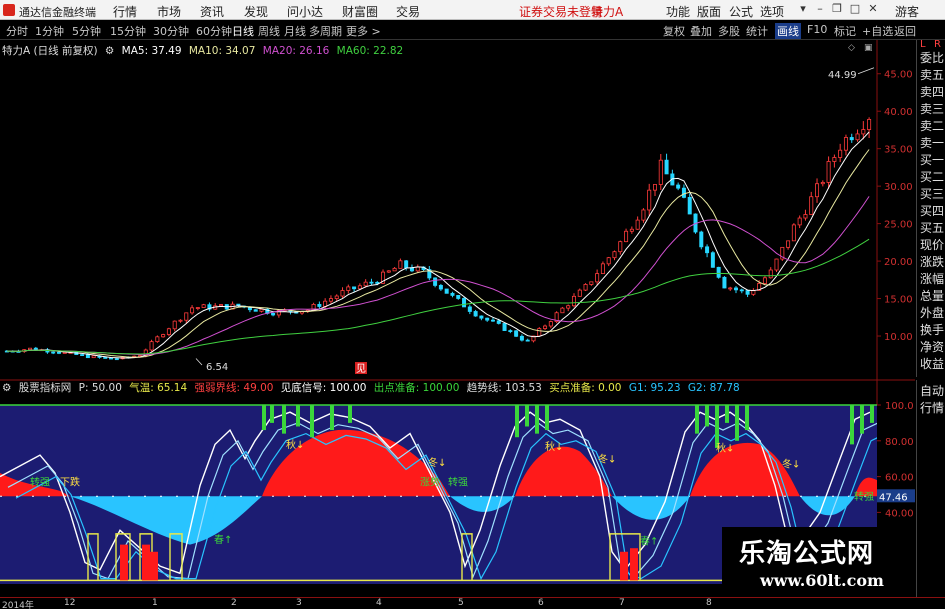 The image size is (945, 609). What do you see at coordinates (109, 51) in the screenshot?
I see `legend-settings-icon: ⚙` at bounding box center [109, 51].